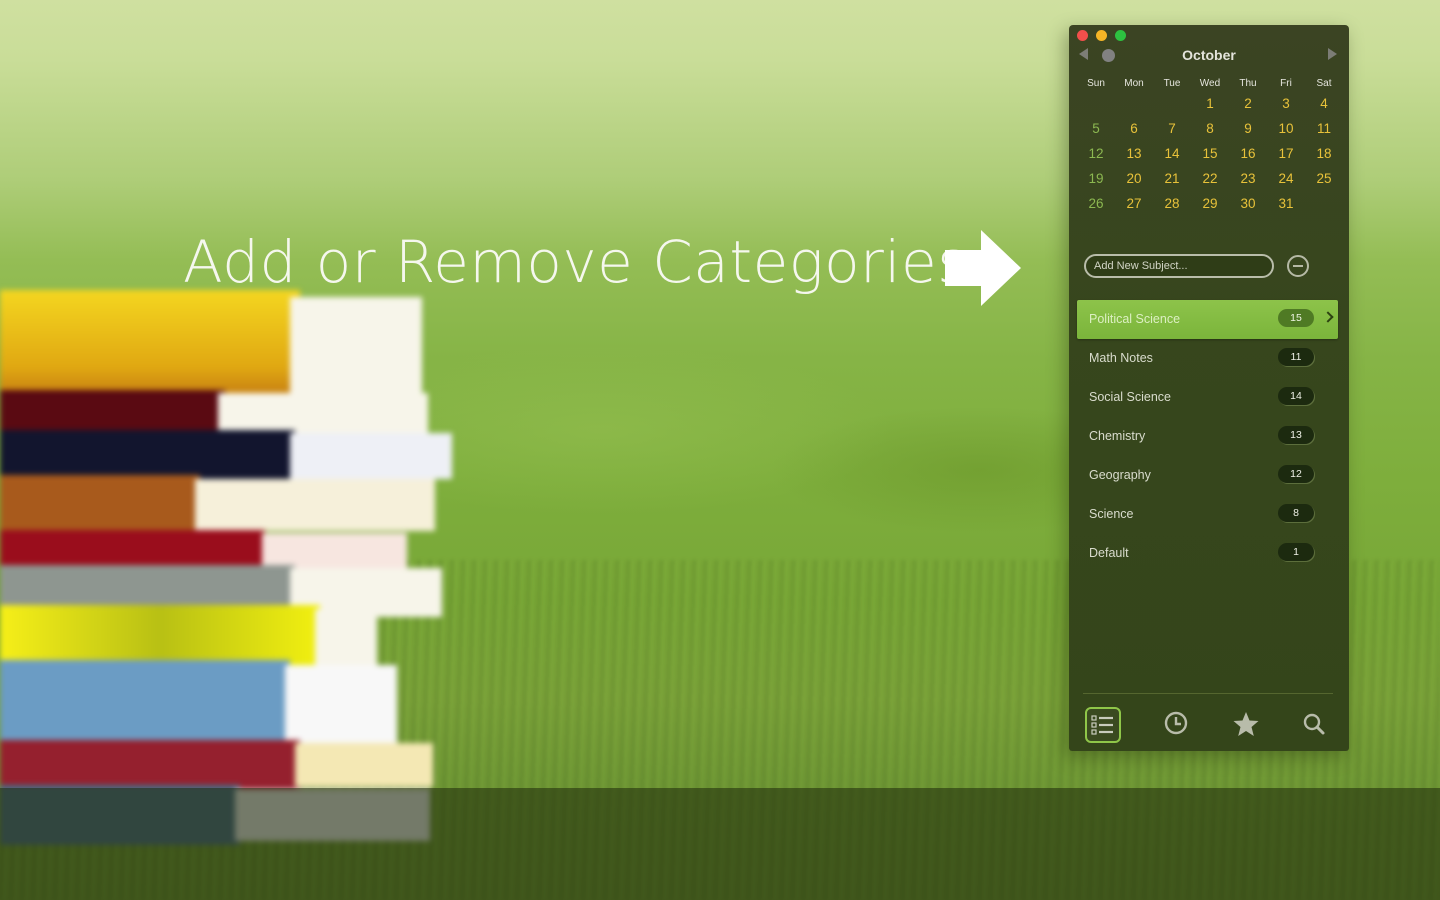 The width and height of the screenshot is (1440, 900). I want to click on weekday-header: Fri, so click(1286, 83).